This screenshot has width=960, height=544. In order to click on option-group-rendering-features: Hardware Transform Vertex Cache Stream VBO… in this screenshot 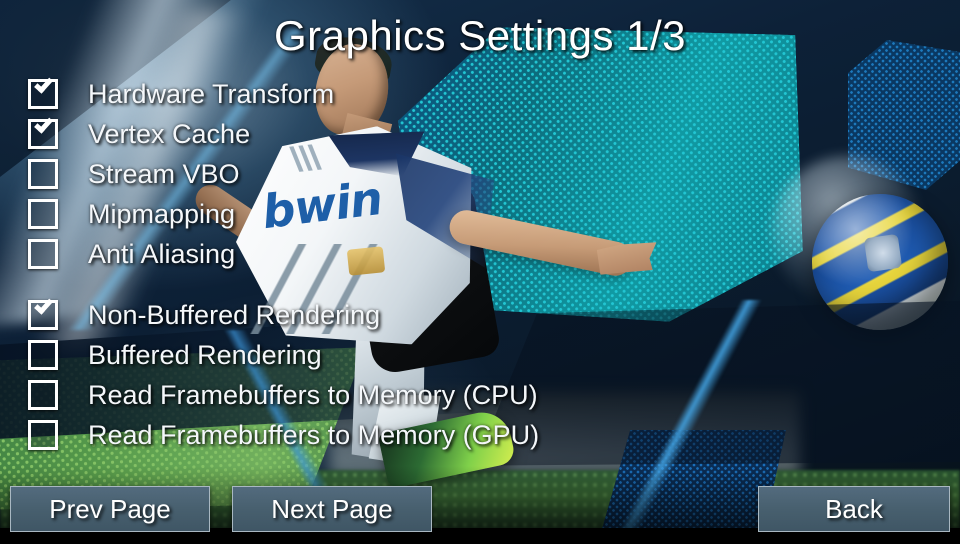, I will do `click(181, 174)`.